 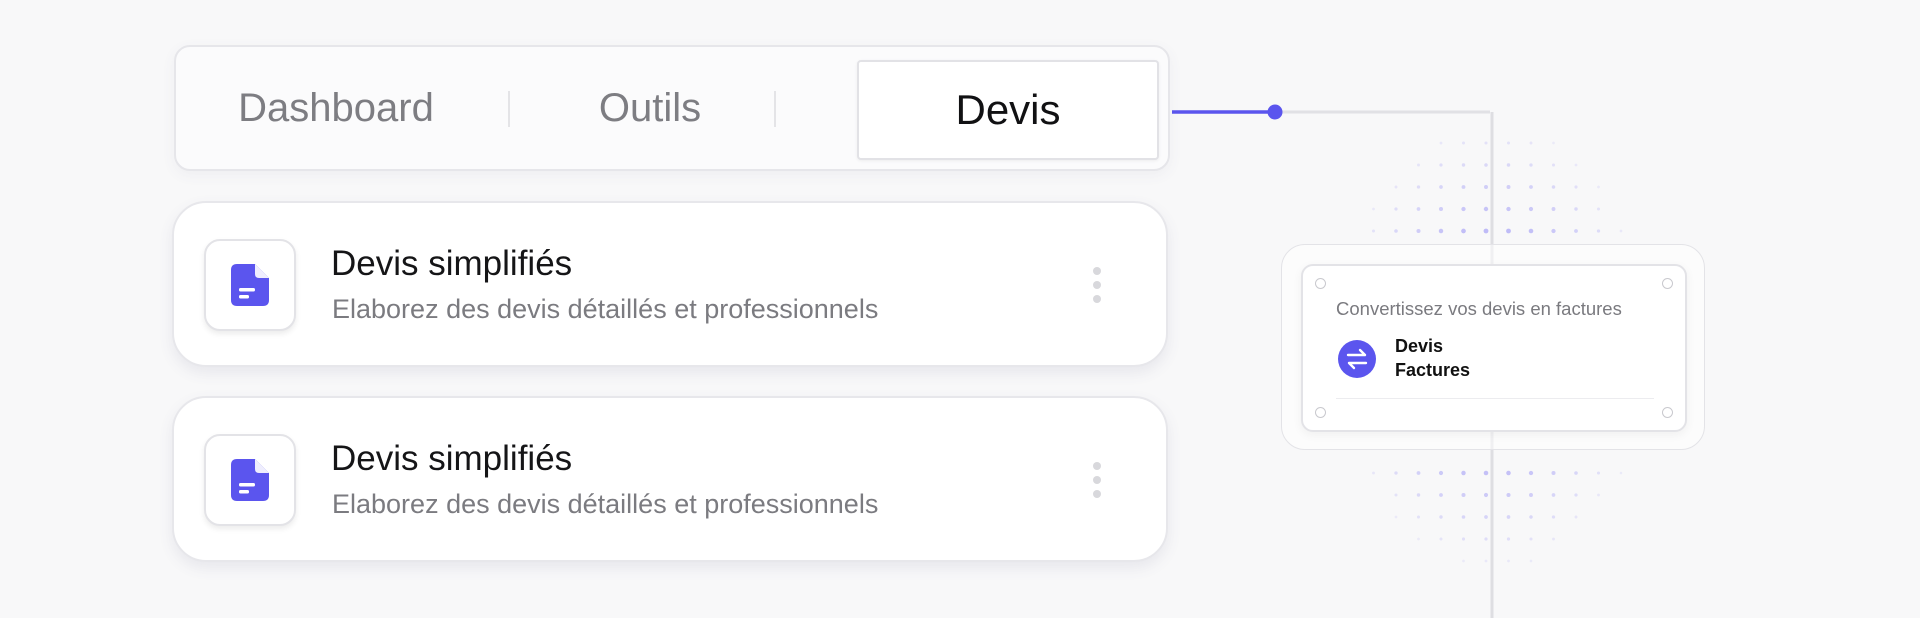 What do you see at coordinates (650, 108) in the screenshot?
I see `tab-outils: Outils` at bounding box center [650, 108].